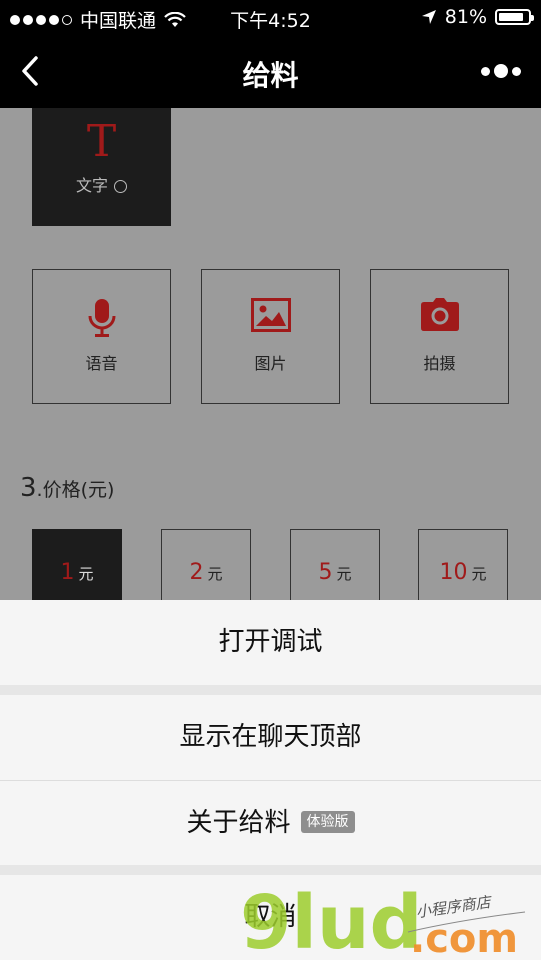 This screenshot has width=541, height=960. Describe the element at coordinates (270, 18) in the screenshot. I see `status-bar: 中国联通 下午4:52 81%` at that location.